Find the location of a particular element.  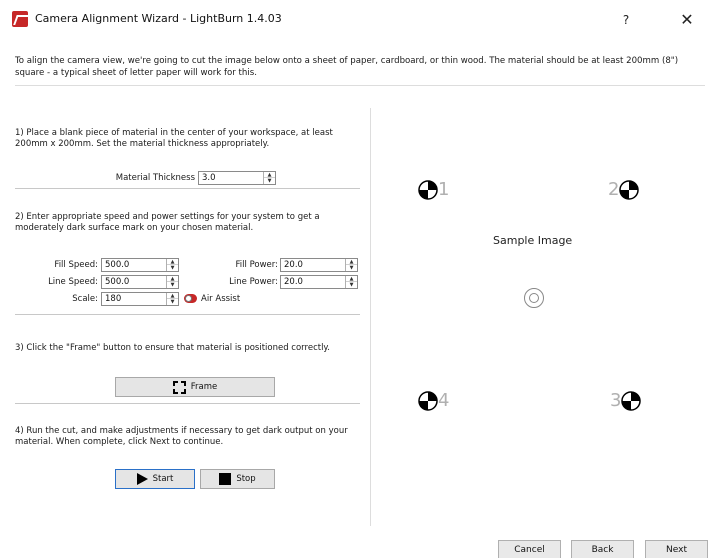

material-thickness-input is located at coordinates (230, 178).